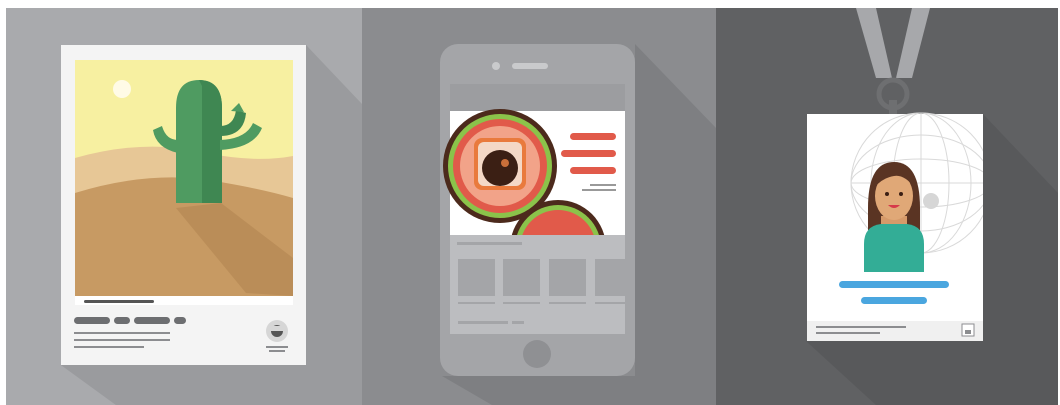 The image size is (1060, 405). I want to click on speaker-slot, so click(530, 66).